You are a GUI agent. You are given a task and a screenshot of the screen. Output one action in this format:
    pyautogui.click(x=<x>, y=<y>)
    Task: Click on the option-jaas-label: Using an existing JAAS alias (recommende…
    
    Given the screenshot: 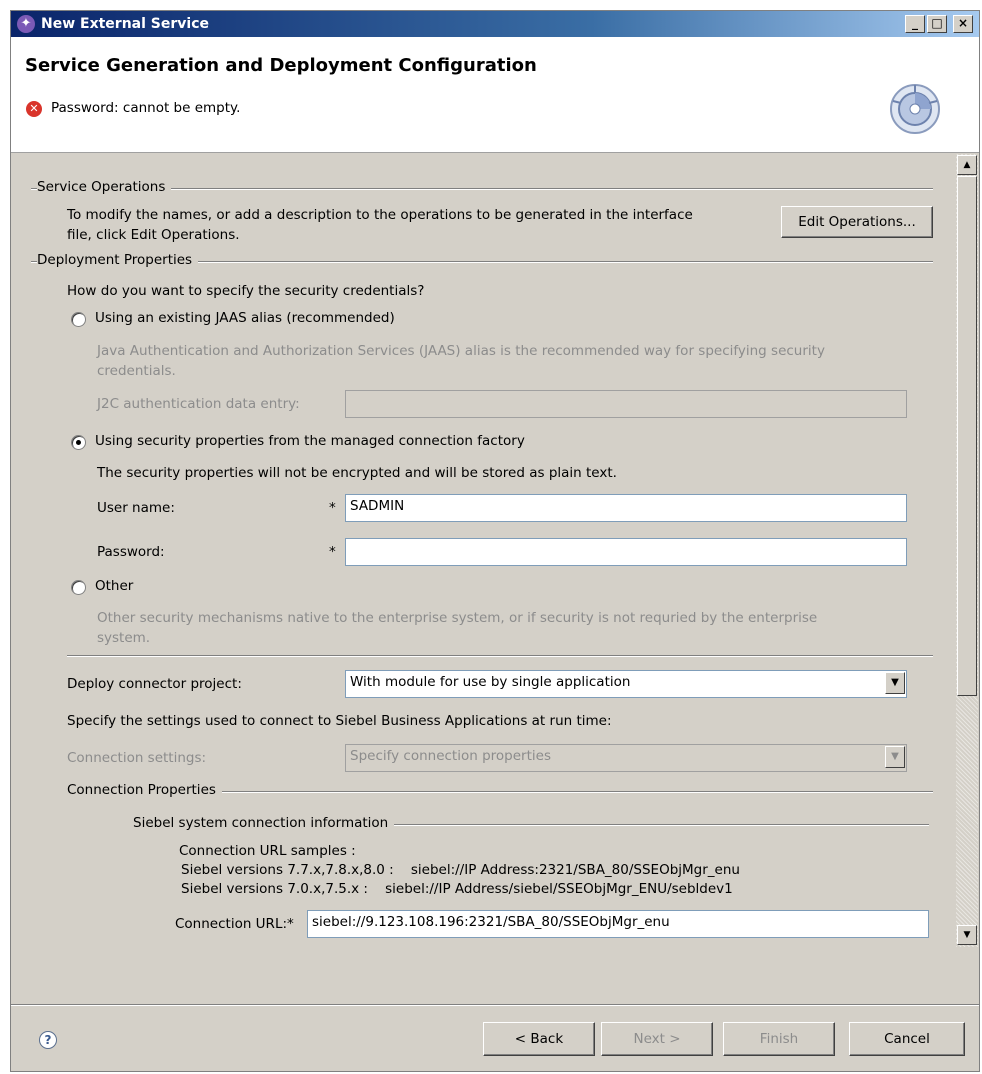 What is the action you would take?
    pyautogui.click(x=245, y=318)
    